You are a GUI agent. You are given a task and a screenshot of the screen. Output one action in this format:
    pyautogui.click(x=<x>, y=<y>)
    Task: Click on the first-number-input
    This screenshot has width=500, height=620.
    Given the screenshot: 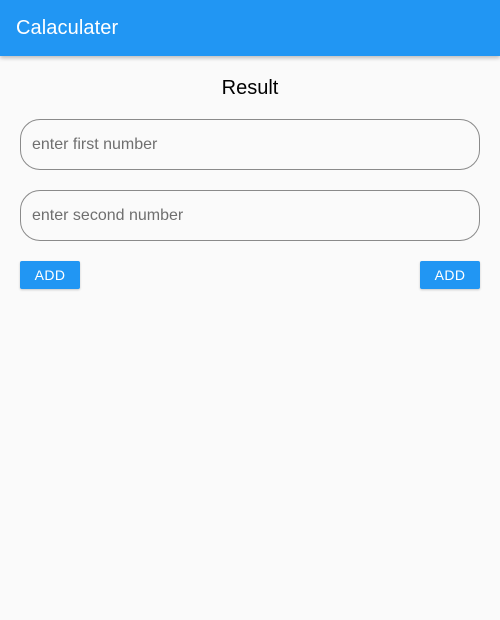 What is the action you would take?
    pyautogui.click(x=250, y=144)
    